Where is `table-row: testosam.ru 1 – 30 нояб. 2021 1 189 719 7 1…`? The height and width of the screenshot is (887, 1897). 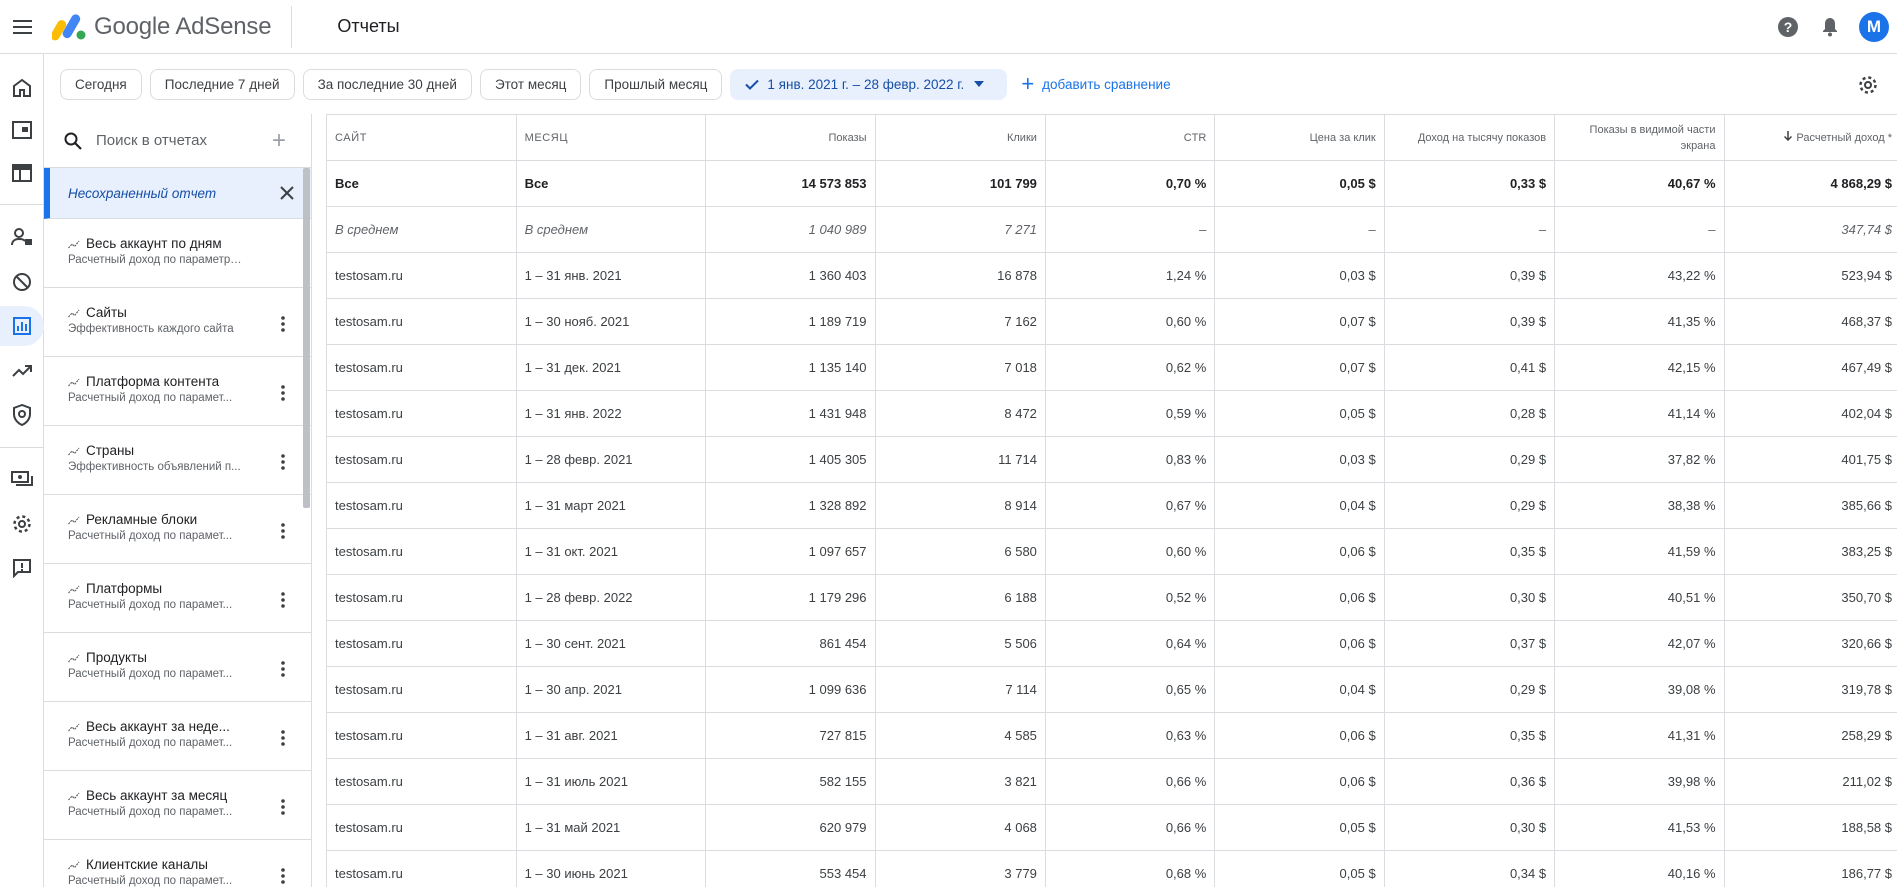
table-row: testosam.ru 1 – 30 нояб. 2021 1 189 719 7 1… is located at coordinates (1111, 321).